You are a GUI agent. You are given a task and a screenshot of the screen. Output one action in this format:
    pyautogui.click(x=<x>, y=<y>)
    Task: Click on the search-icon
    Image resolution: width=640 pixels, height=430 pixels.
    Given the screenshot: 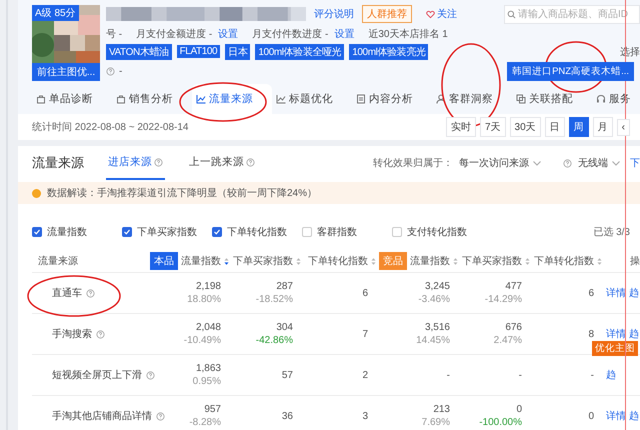 What is the action you would take?
    pyautogui.click(x=511, y=14)
    